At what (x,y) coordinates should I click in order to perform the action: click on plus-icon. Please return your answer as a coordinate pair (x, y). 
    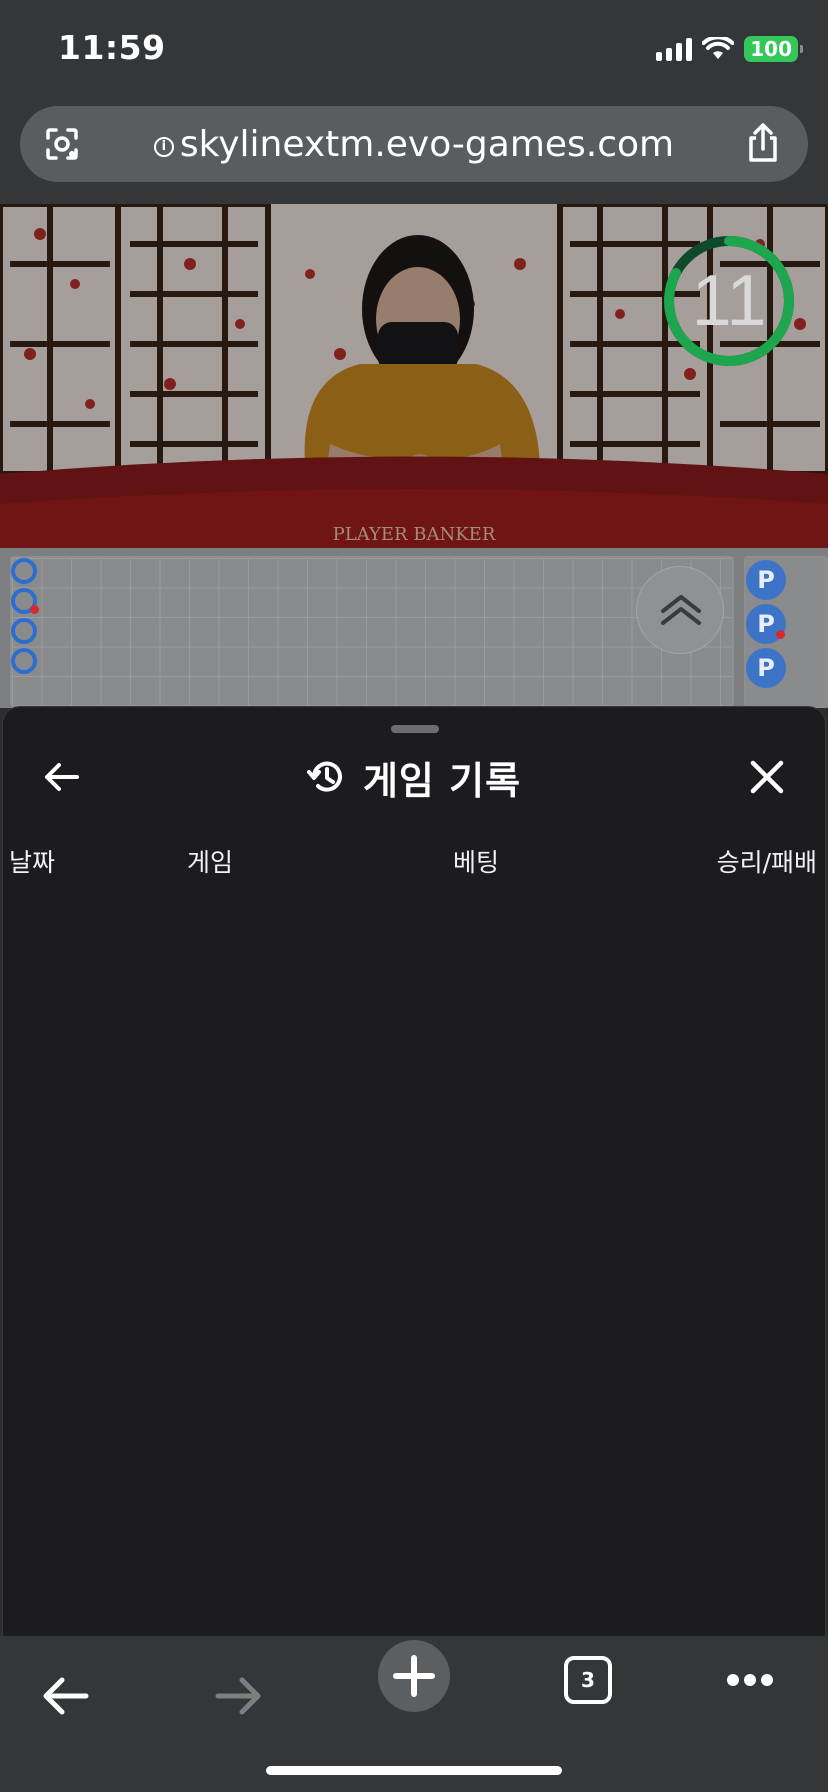
    Looking at the image, I should click on (414, 1676).